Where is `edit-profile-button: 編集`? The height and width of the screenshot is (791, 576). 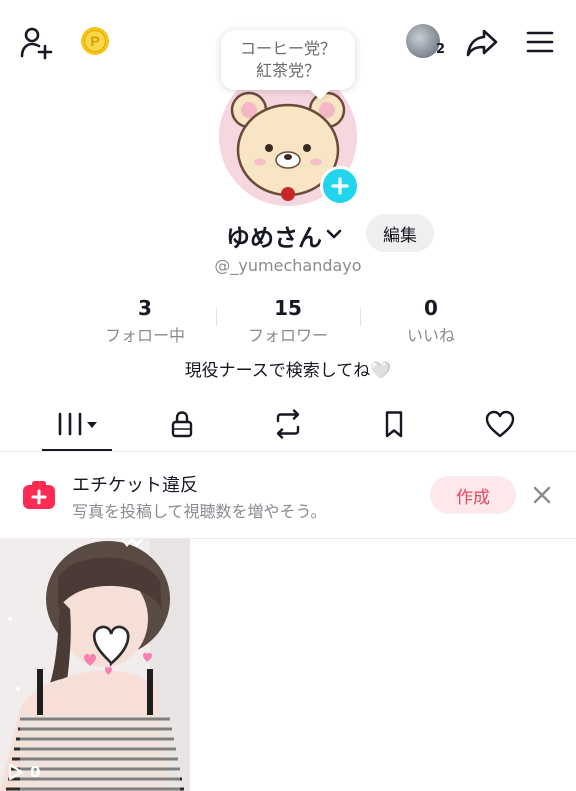 edit-profile-button: 編集 is located at coordinates (400, 233).